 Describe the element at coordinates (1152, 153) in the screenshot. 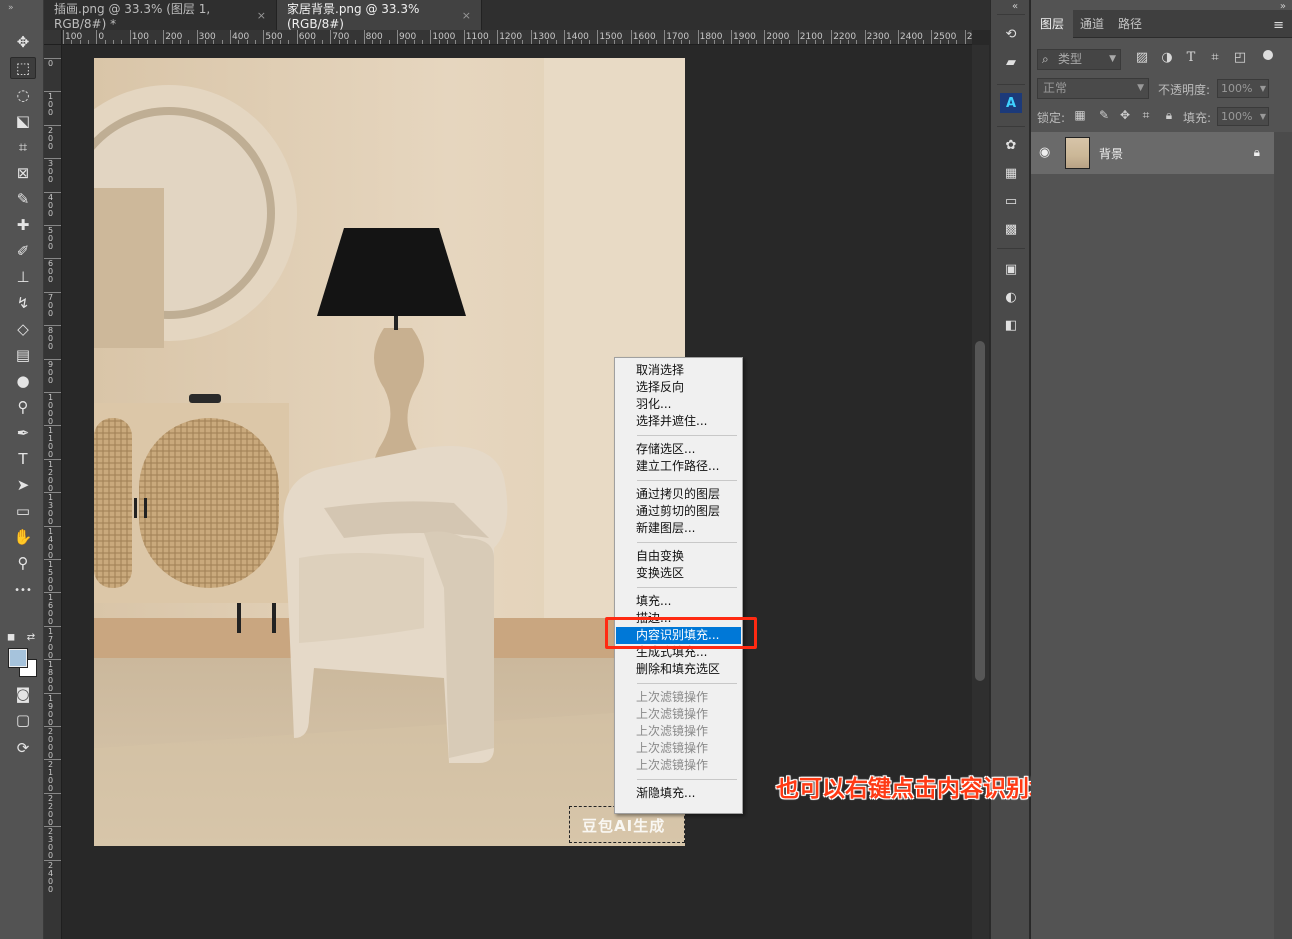

I see `layer-row-background: ◉ 背景 🔒︎` at that location.